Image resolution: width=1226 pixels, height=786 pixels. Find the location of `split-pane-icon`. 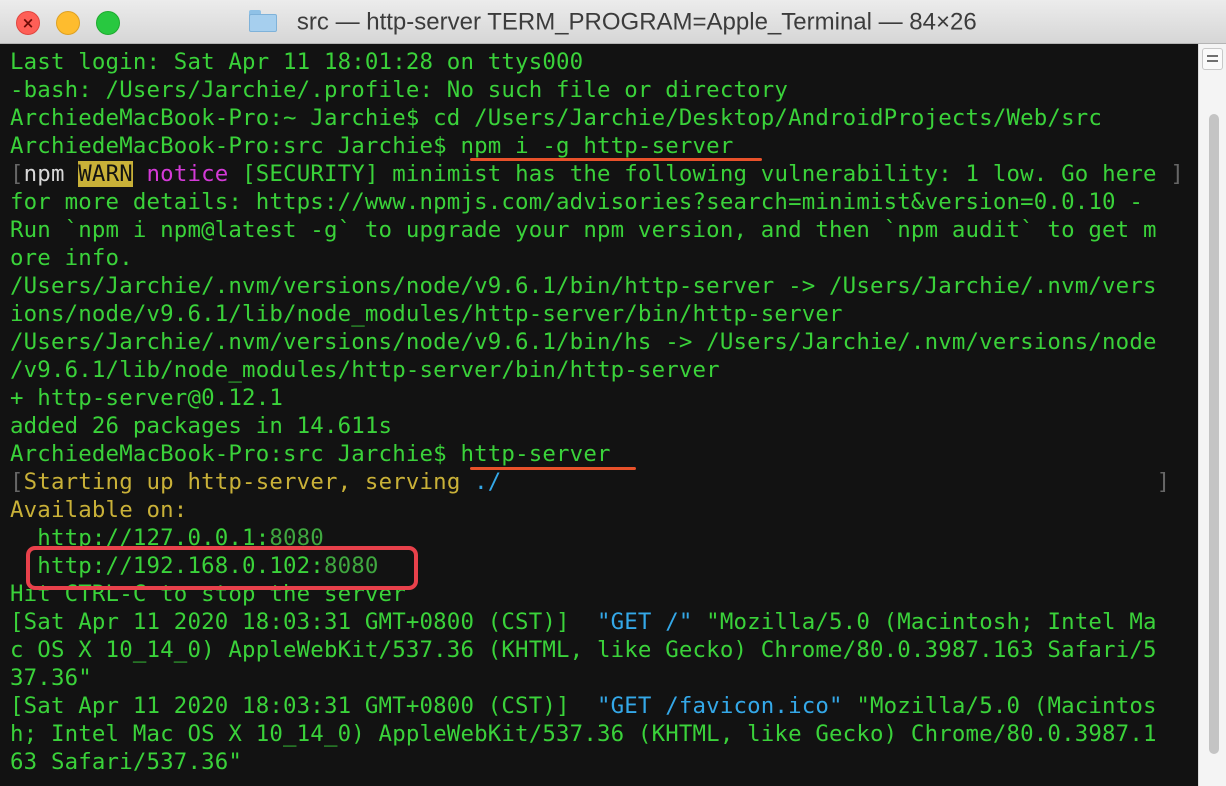

split-pane-icon is located at coordinates (1212, 56).